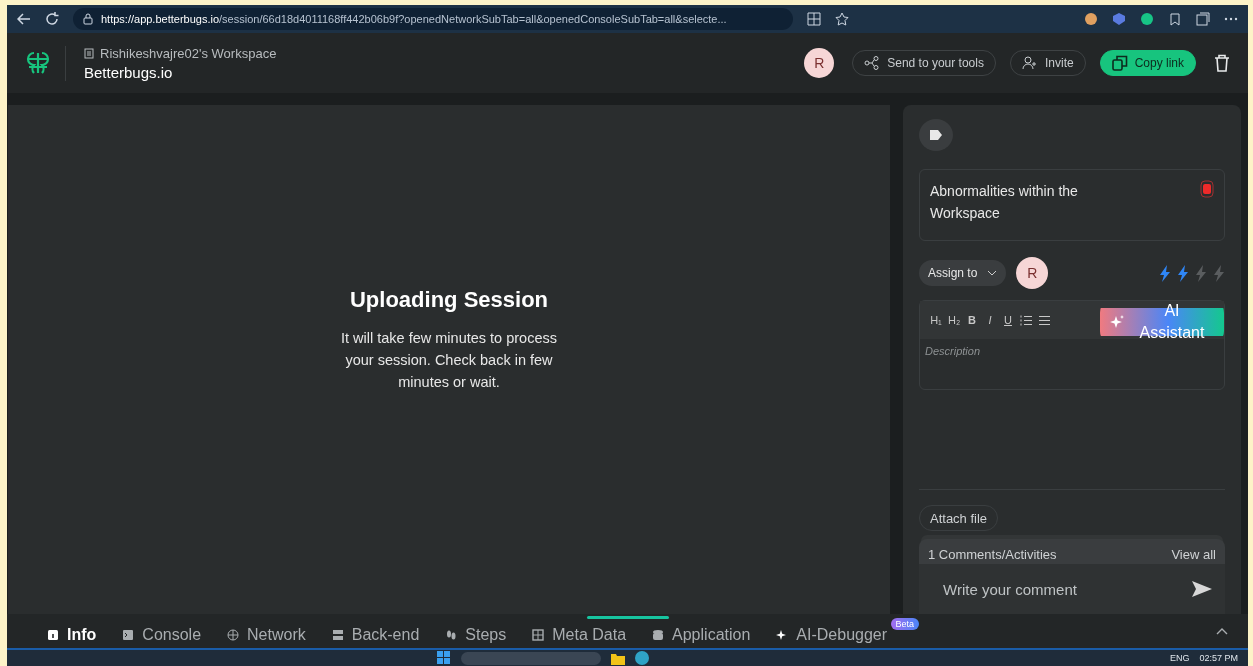 This screenshot has width=1253, height=666. I want to click on terminal-icon, so click(128, 635).